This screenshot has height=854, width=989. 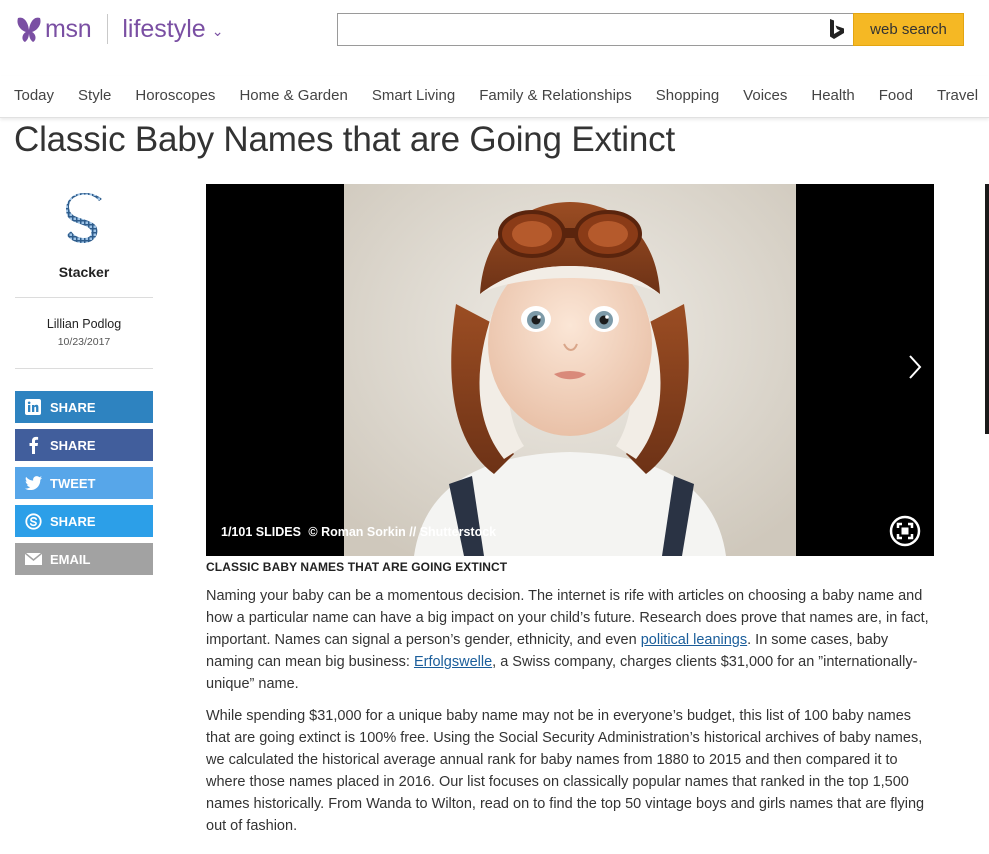 What do you see at coordinates (94, 96) in the screenshot?
I see `nav-item-style: Style` at bounding box center [94, 96].